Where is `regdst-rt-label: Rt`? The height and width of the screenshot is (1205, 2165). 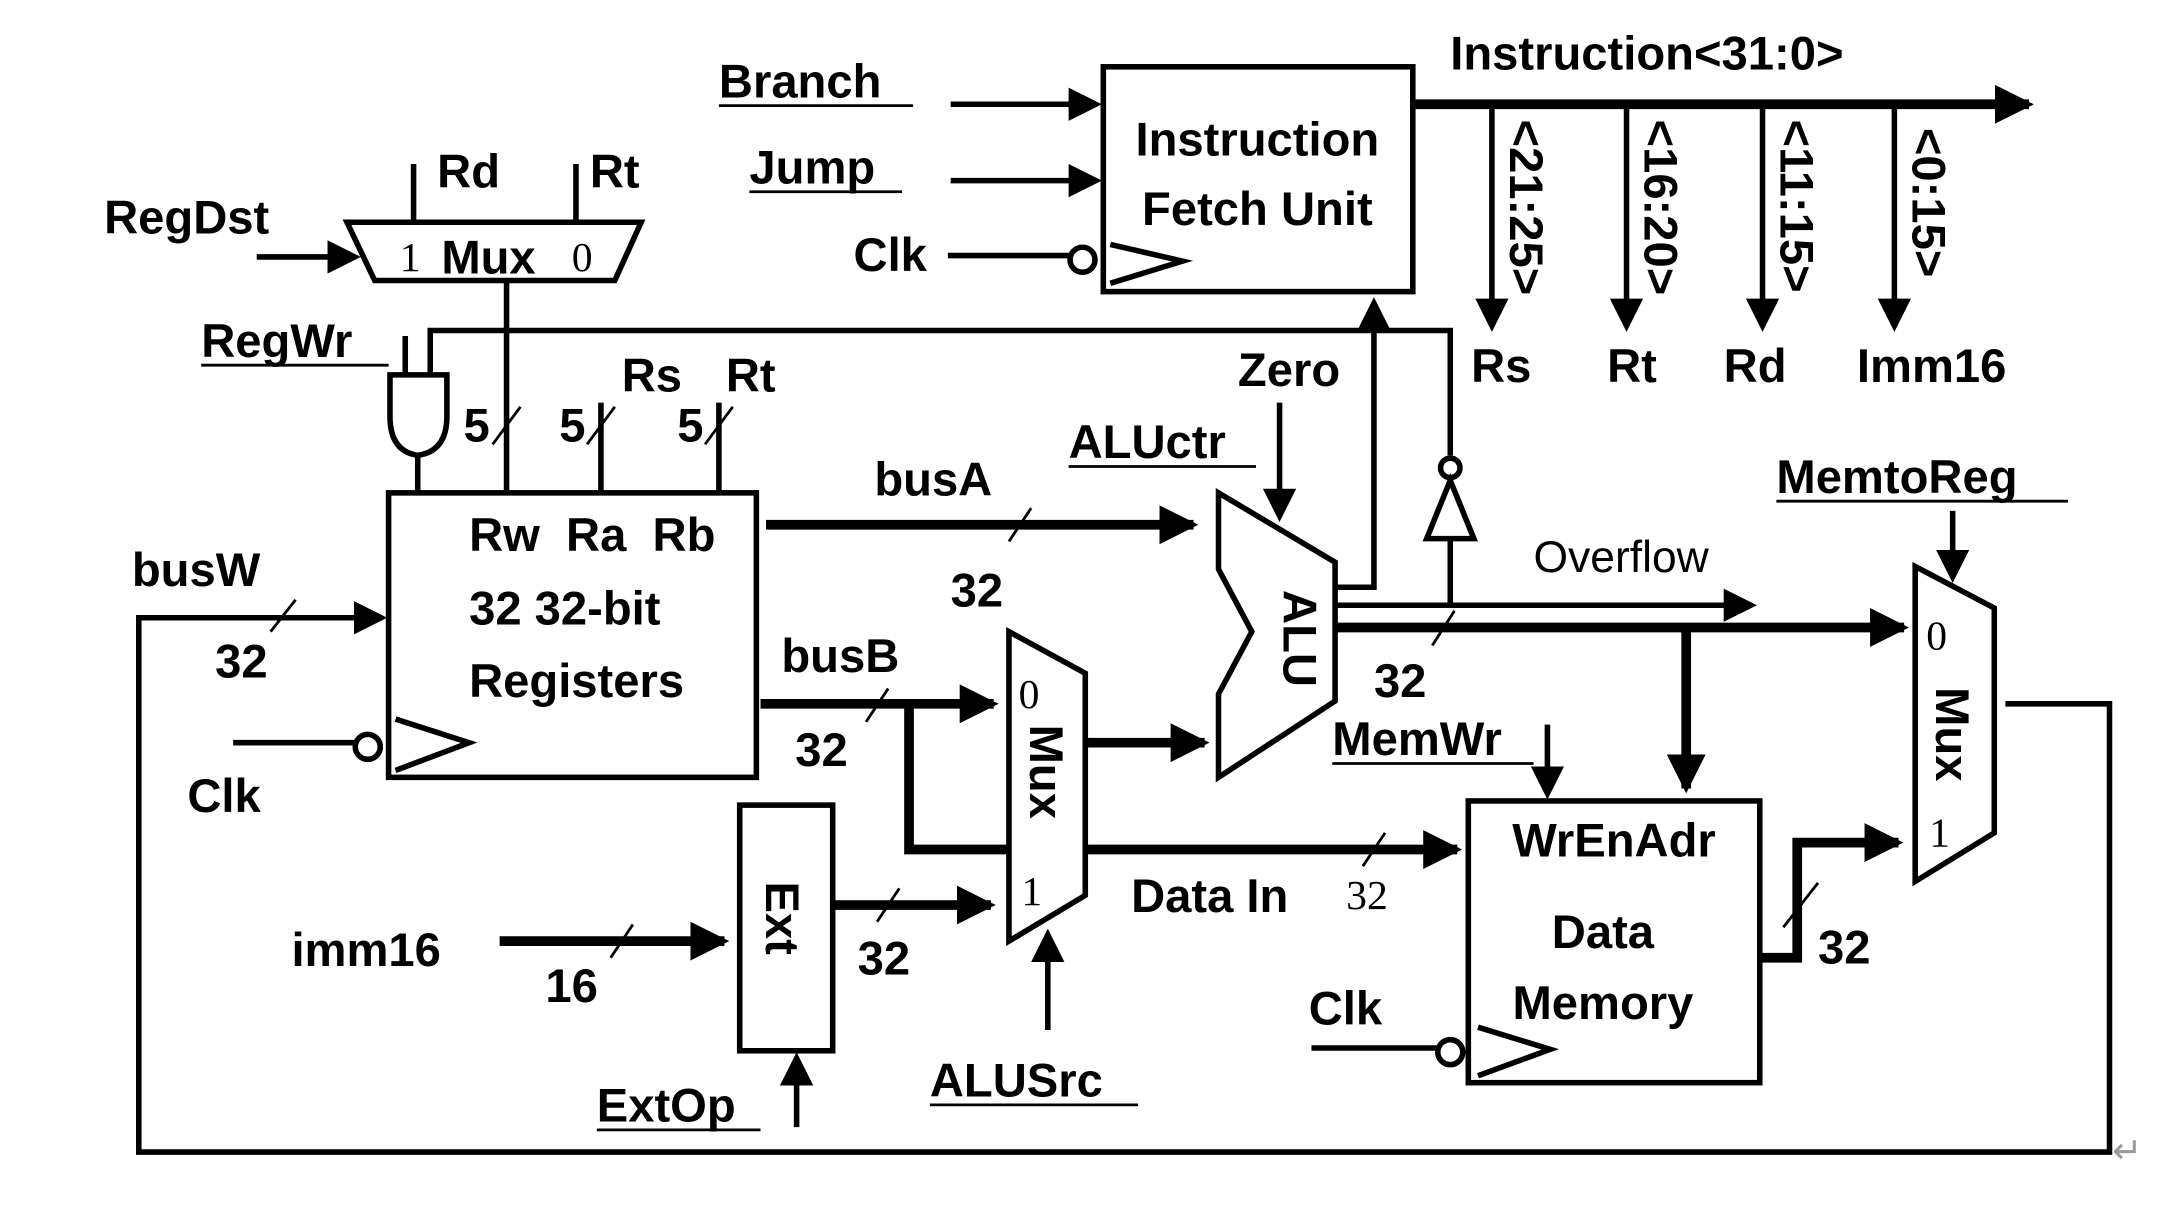
regdst-rt-label: Rt is located at coordinates (615, 171).